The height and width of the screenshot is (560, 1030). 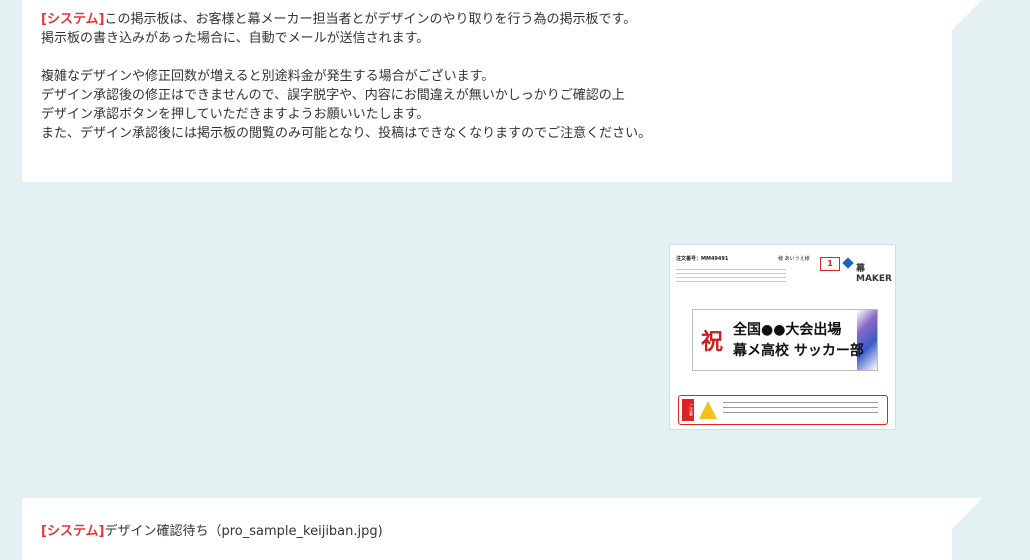 I want to click on banner-line1: 全国●●大会出場, so click(x=787, y=330).